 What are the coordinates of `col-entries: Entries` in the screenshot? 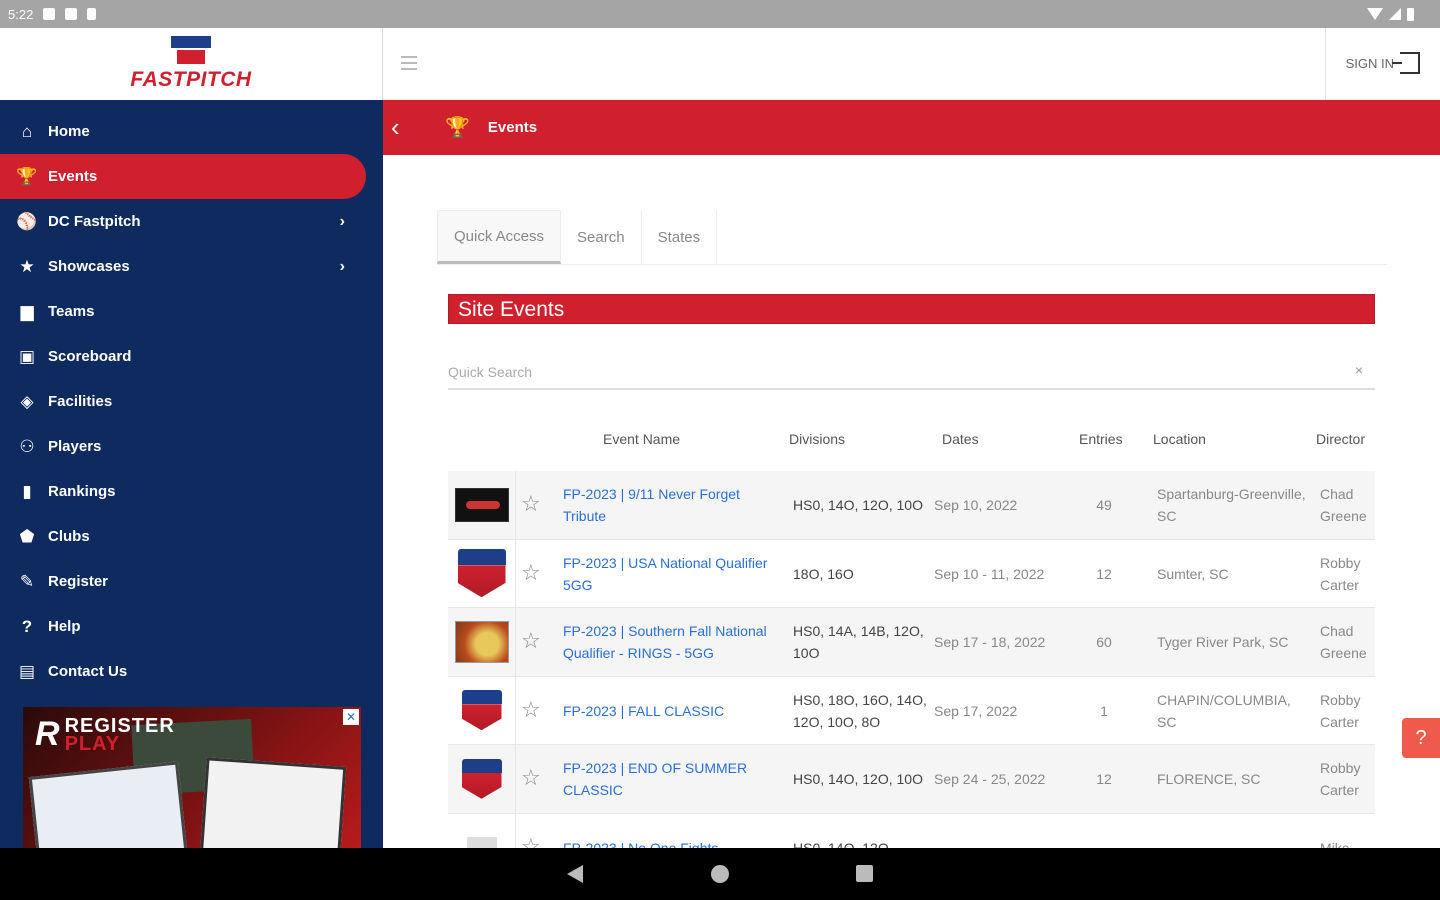 It's located at (1101, 439).